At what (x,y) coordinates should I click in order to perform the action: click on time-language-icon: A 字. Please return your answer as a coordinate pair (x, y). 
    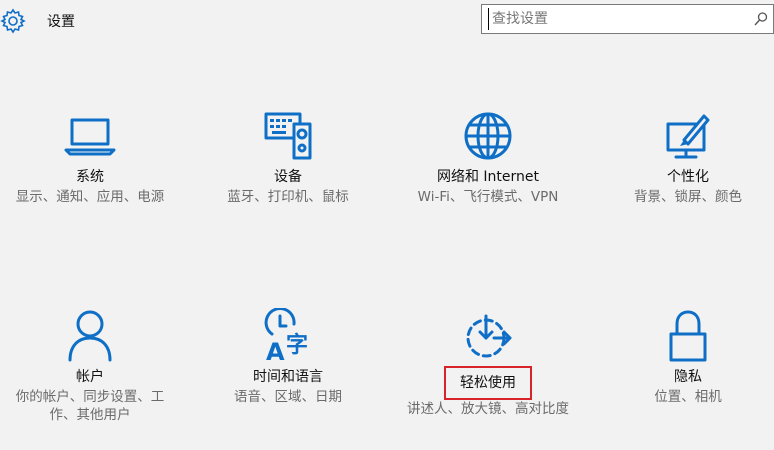
    Looking at the image, I should click on (286, 336).